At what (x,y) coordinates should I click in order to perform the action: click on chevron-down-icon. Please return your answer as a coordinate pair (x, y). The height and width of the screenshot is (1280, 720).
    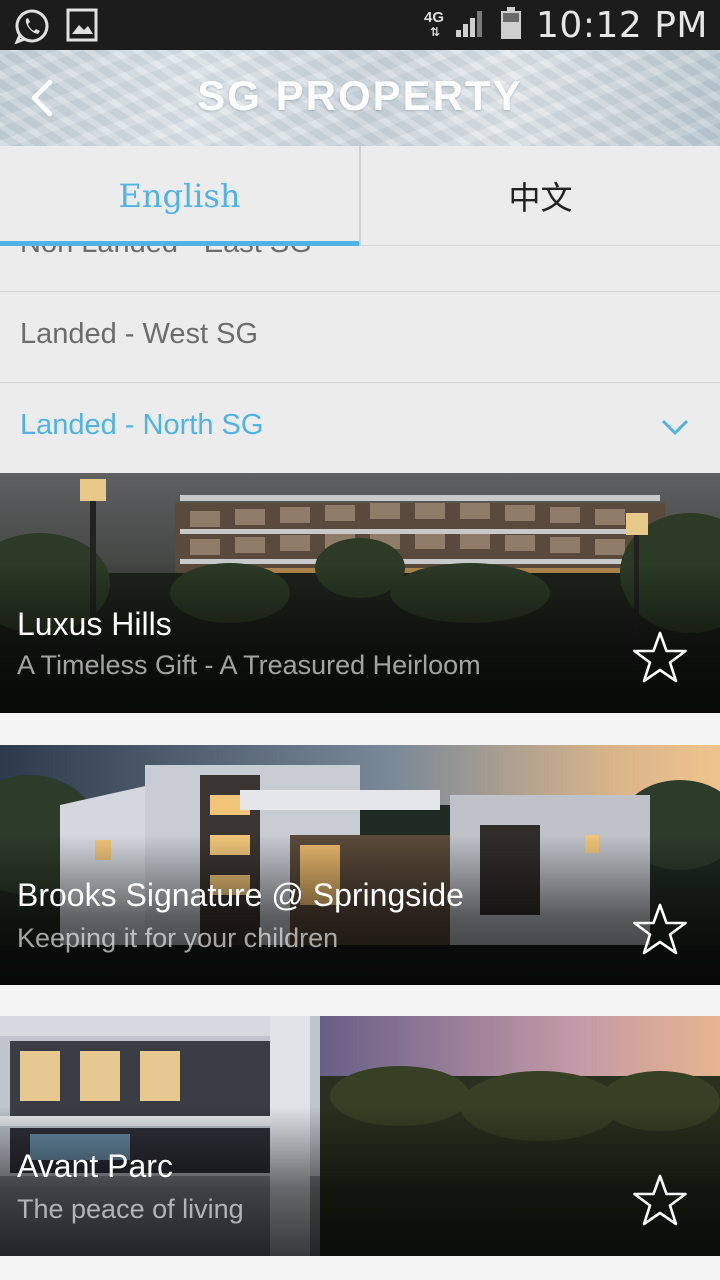
    Looking at the image, I should click on (675, 427).